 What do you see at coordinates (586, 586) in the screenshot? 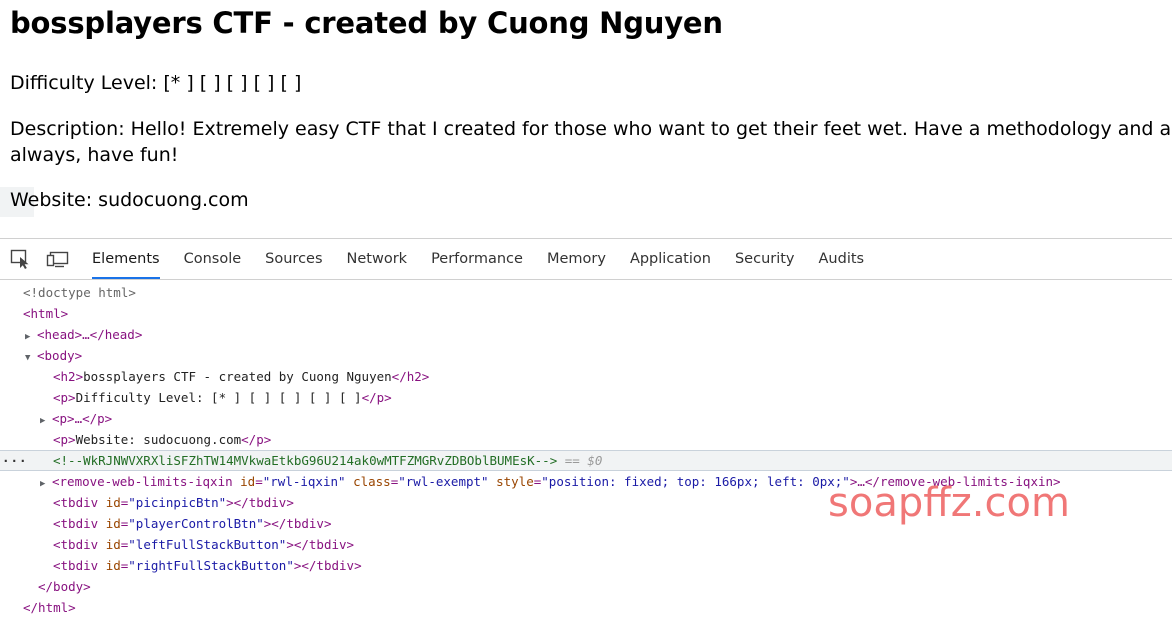
I see `dom-node-body-close: </body>` at bounding box center [586, 586].